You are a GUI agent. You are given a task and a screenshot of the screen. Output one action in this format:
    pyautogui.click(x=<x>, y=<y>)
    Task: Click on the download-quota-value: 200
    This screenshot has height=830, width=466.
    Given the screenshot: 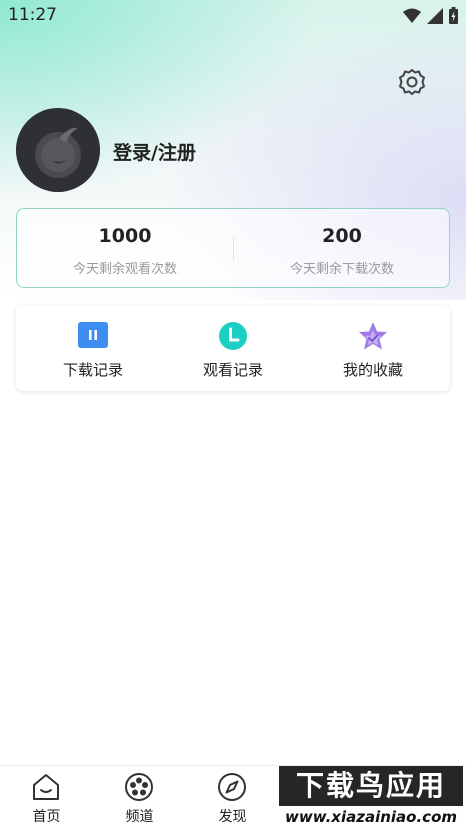 What is the action you would take?
    pyautogui.click(x=342, y=236)
    